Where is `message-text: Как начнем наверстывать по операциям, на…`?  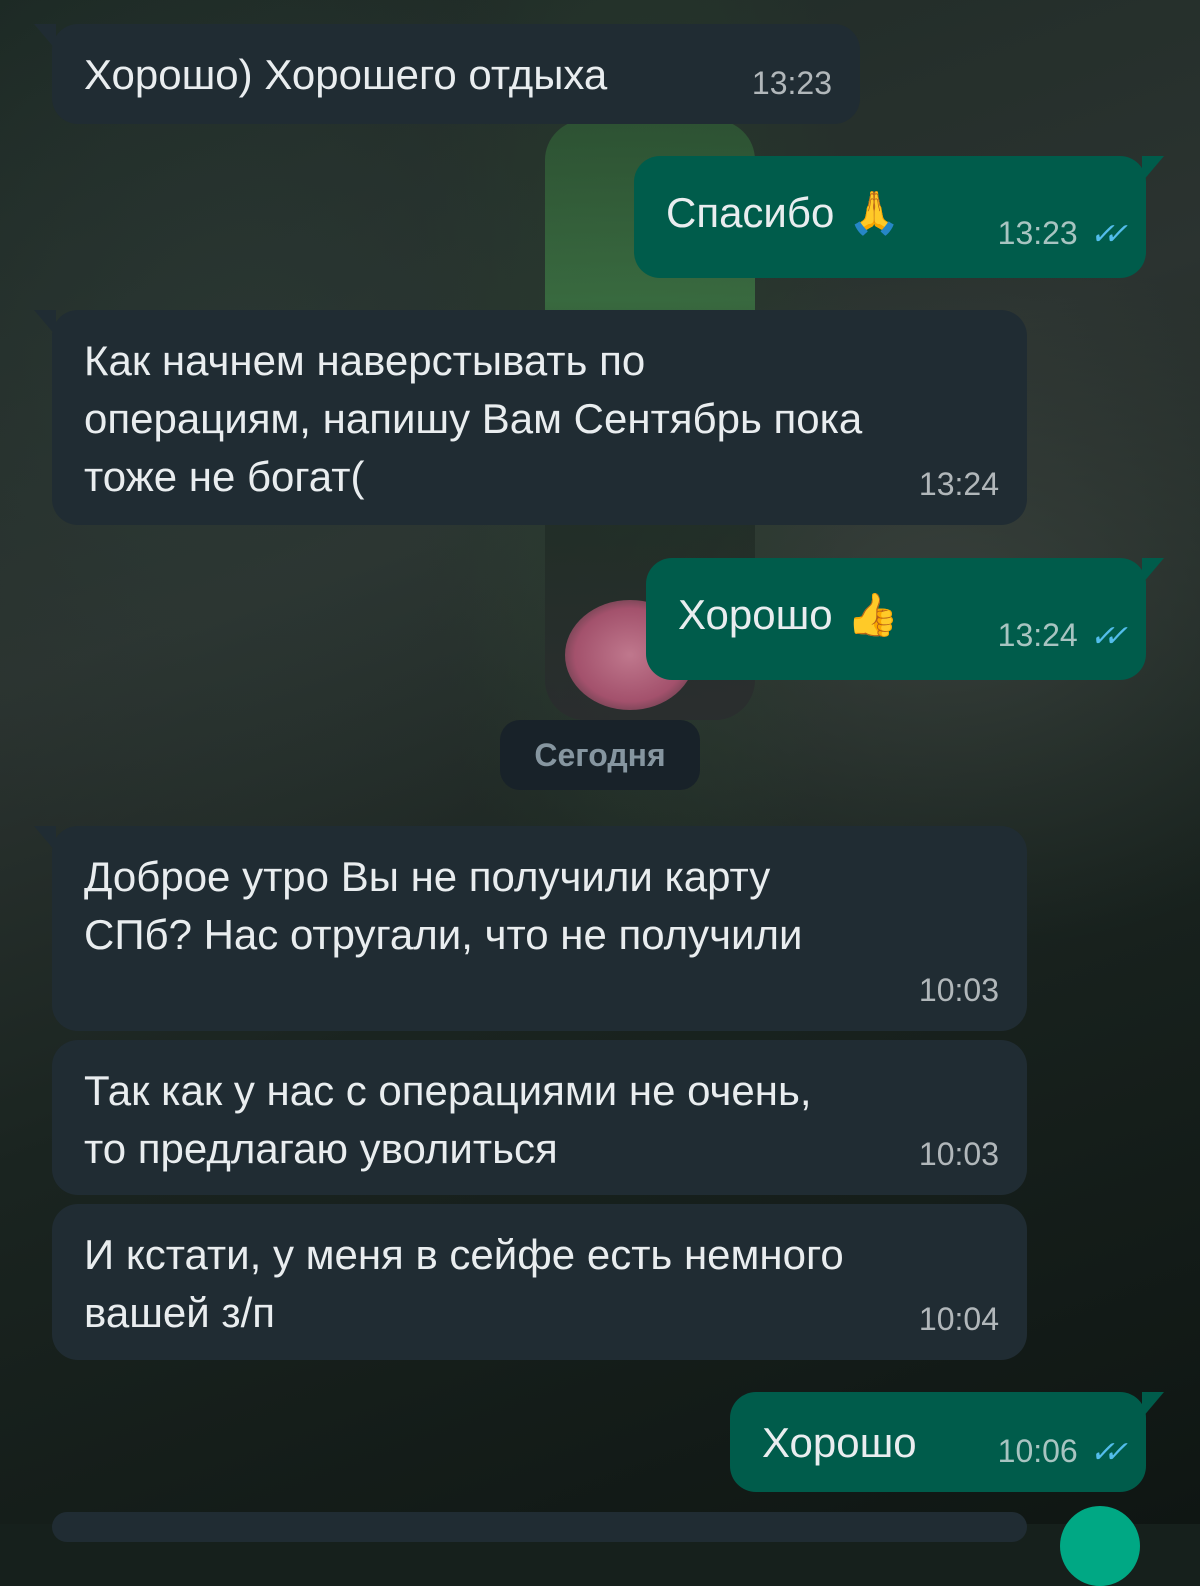
message-text: Как начнем наверстывать по операциям, на… is located at coordinates (473, 418).